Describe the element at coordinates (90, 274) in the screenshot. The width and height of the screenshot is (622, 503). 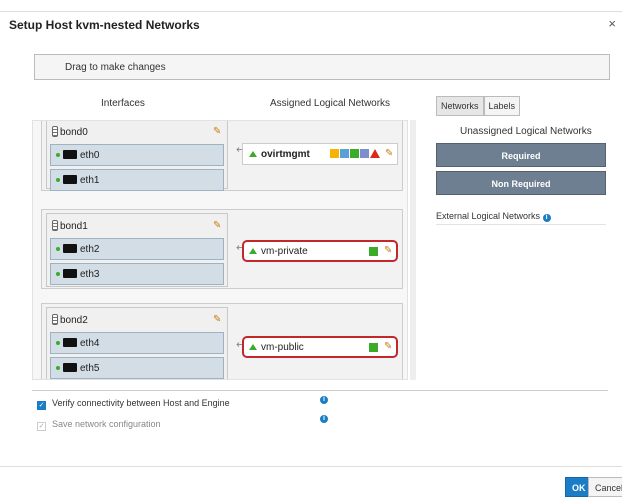
I see `nic-name: eth3` at that location.